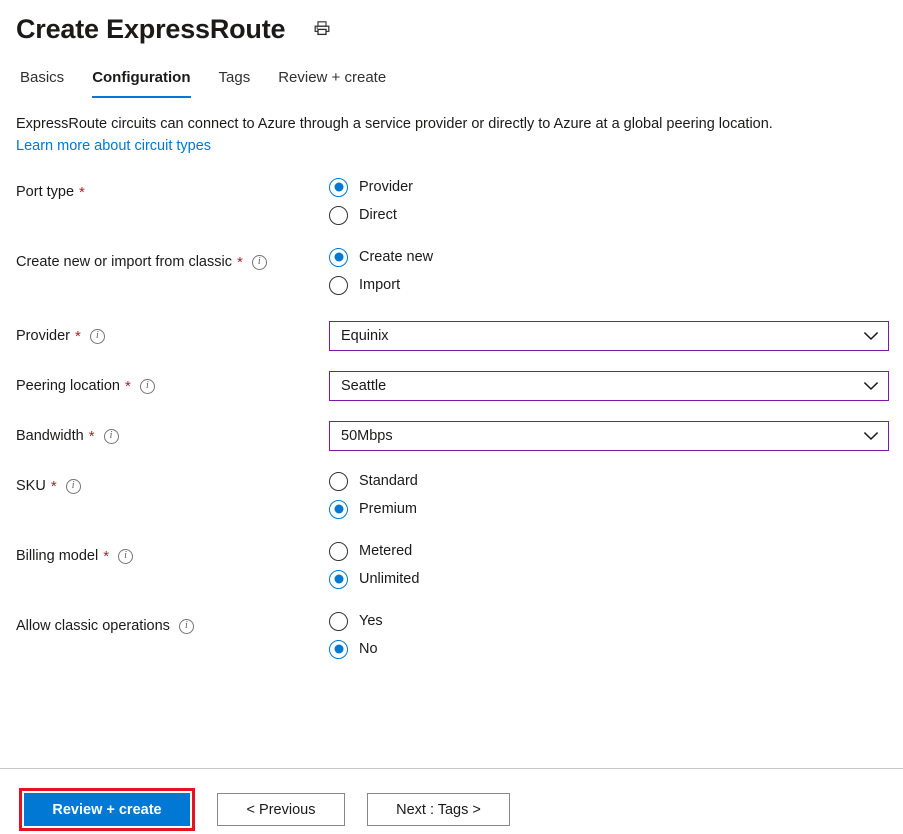  I want to click on radio-billing-unlimited: Unlimited, so click(616, 579).